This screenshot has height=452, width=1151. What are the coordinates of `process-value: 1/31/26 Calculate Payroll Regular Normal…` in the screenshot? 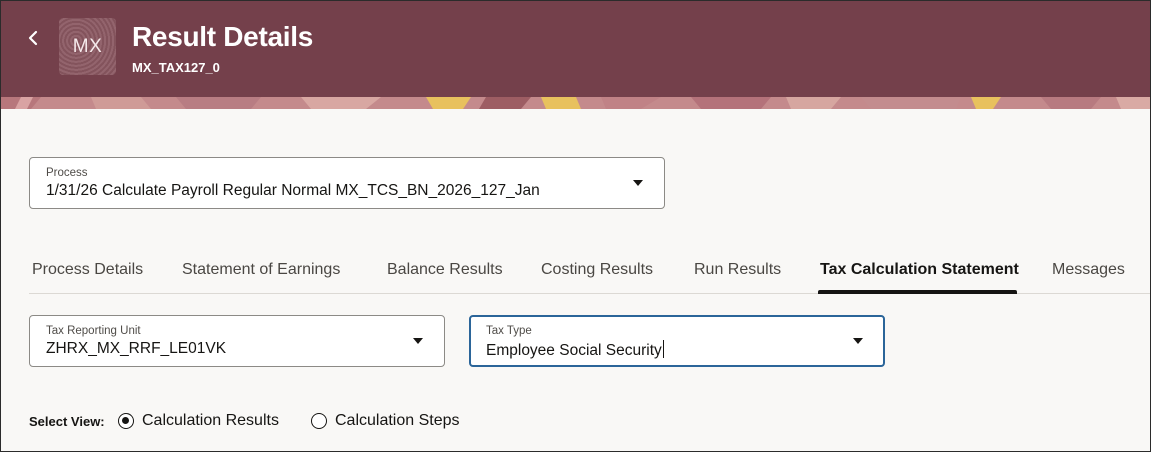 It's located at (293, 190).